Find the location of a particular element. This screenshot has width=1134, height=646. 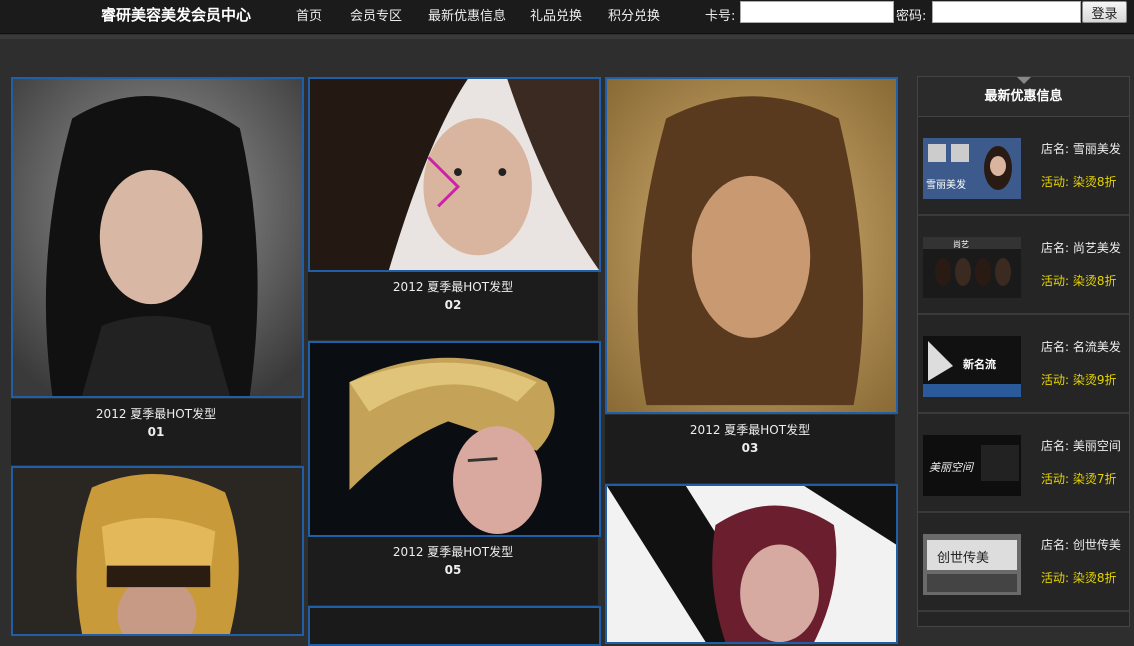

shop-thumbnail: 尚艺 is located at coordinates (972, 267).